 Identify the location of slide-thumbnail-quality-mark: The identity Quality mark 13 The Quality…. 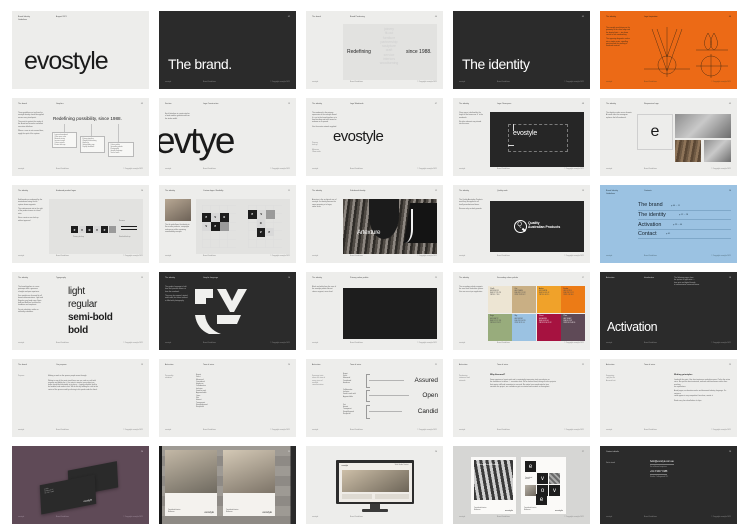
(521, 224).